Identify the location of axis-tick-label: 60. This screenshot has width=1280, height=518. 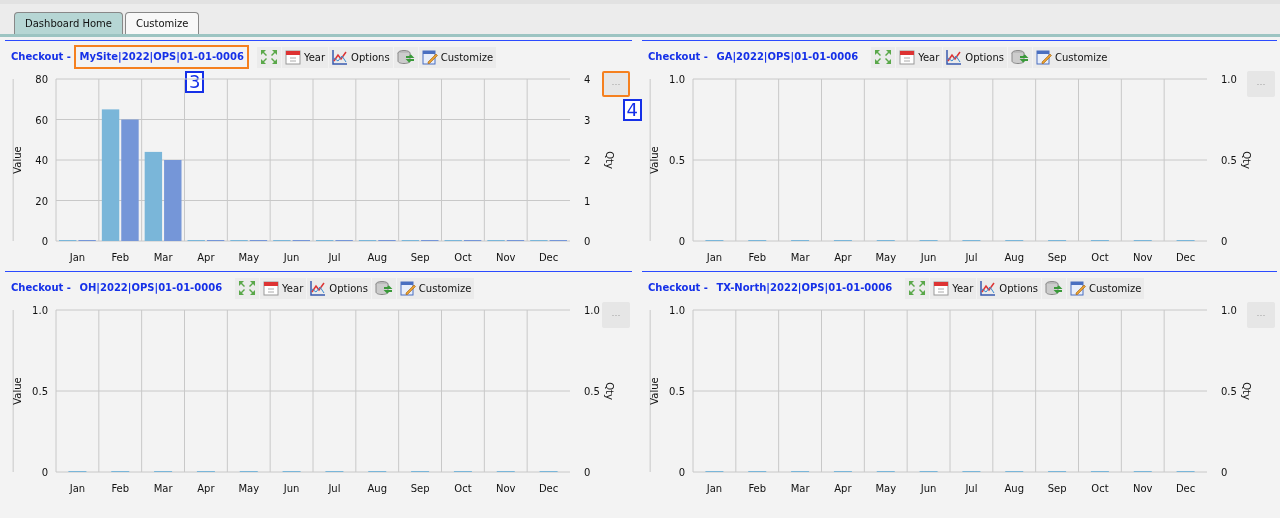
(41, 120).